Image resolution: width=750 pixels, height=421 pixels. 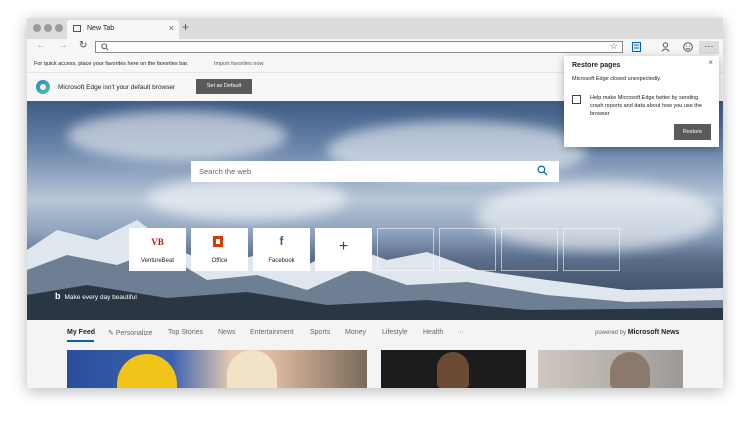 What do you see at coordinates (395, 332) in the screenshot?
I see `feed-tab-lifestyle: Lifestyle` at bounding box center [395, 332].